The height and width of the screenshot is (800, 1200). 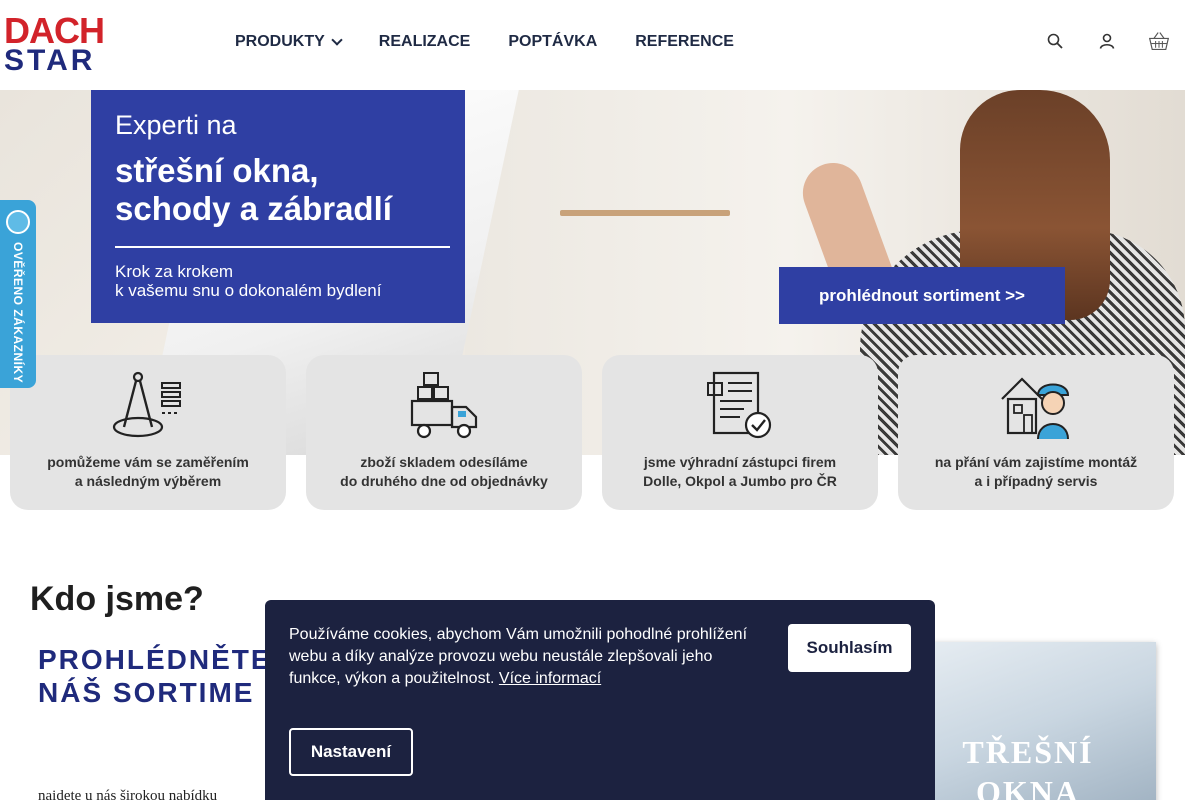 What do you see at coordinates (1055, 41) in the screenshot?
I see `search-icon` at bounding box center [1055, 41].